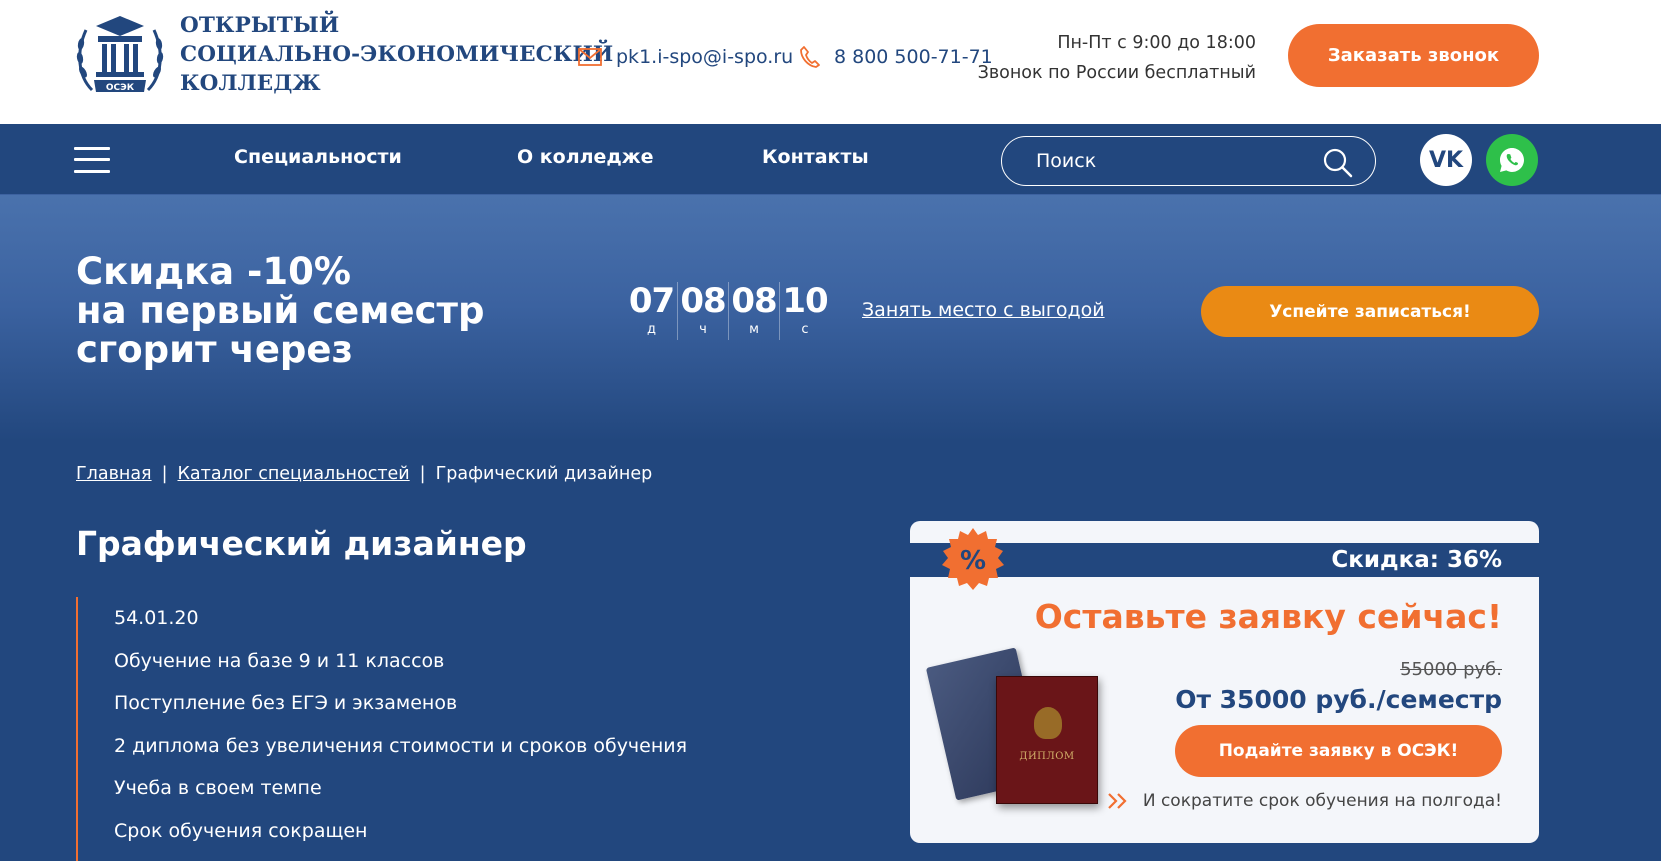  I want to click on email-link: pk1.i-spo@i-spo.ru, so click(685, 57).